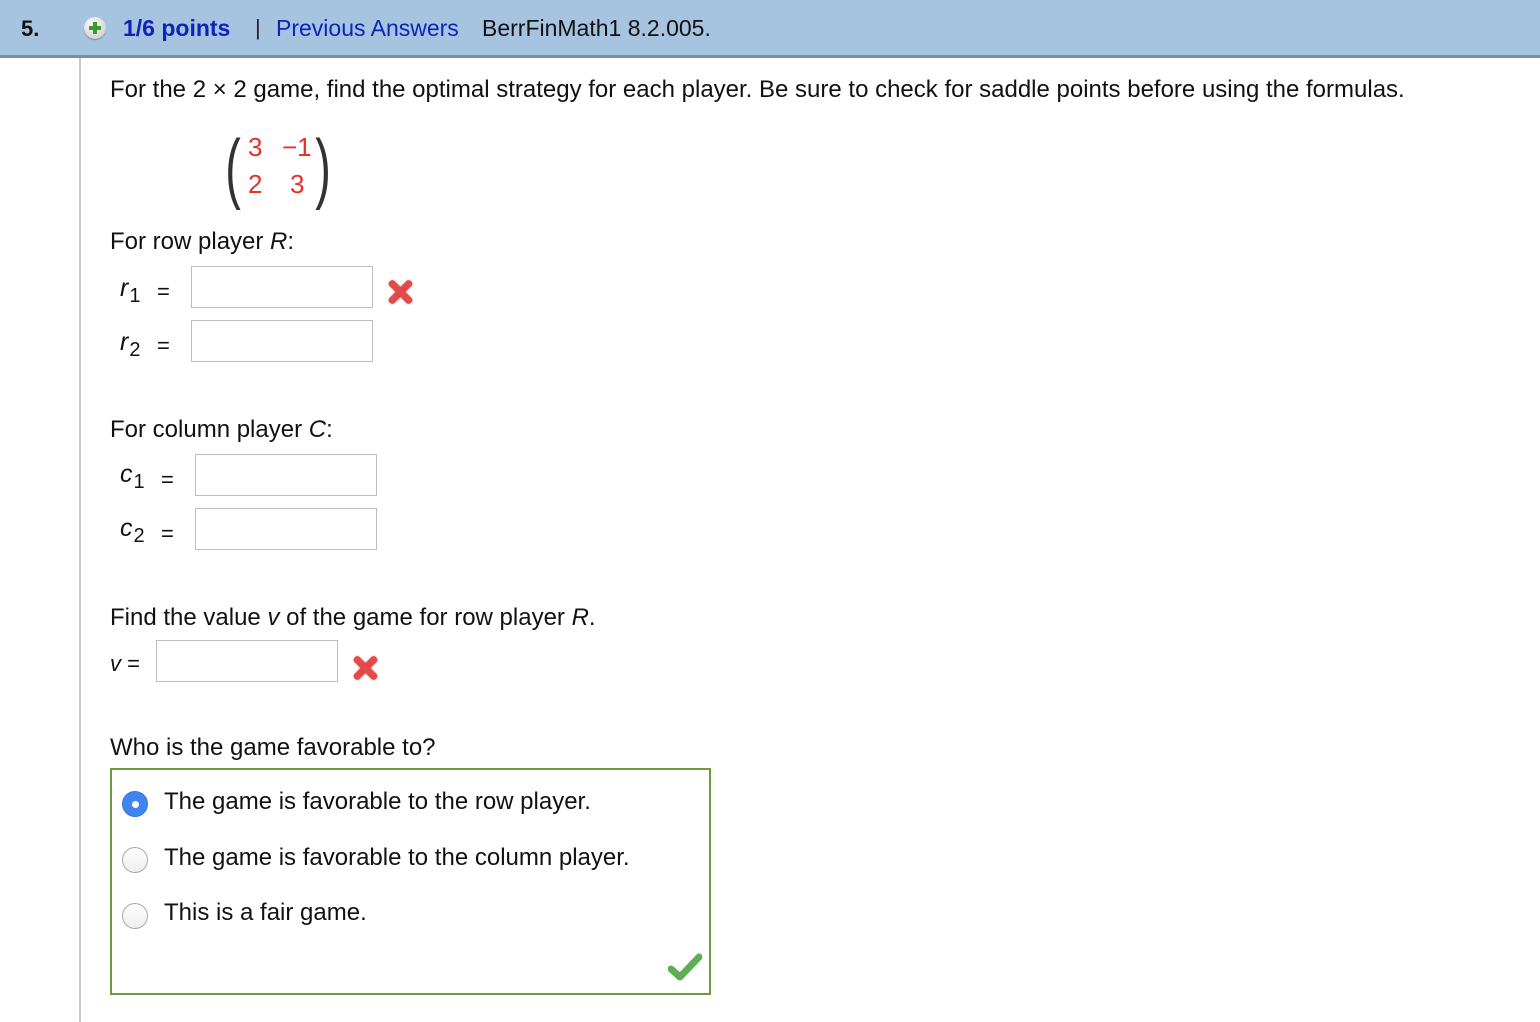 Image resolution: width=1540 pixels, height=1022 pixels. I want to click on r1-equals: =, so click(163, 291).